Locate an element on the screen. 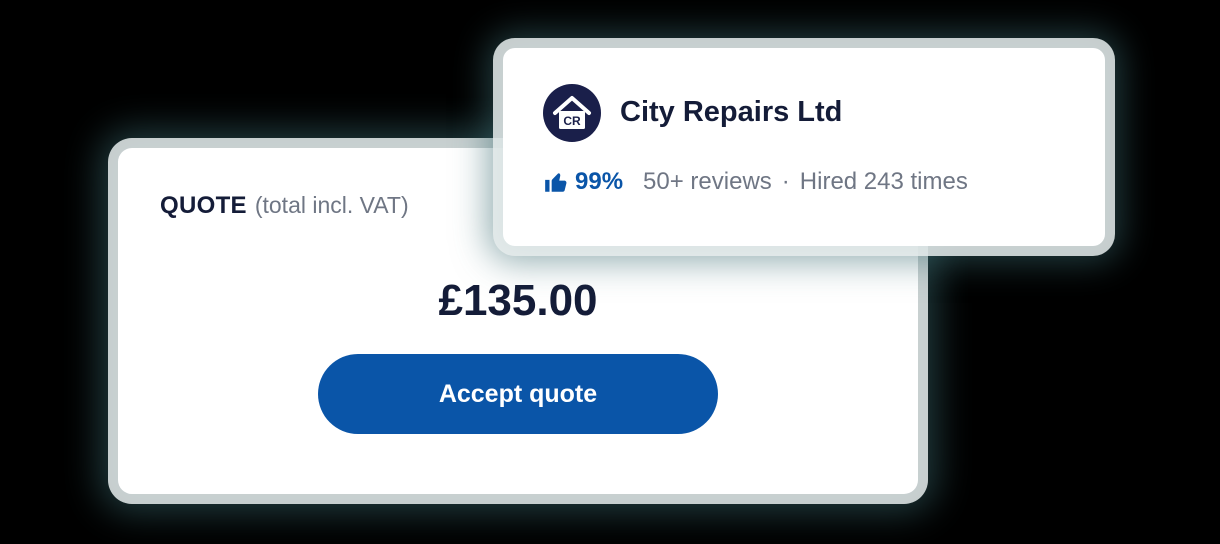 The image size is (1220, 544). quote-label-row: QUOTE (total incl. VAT) is located at coordinates (284, 206).